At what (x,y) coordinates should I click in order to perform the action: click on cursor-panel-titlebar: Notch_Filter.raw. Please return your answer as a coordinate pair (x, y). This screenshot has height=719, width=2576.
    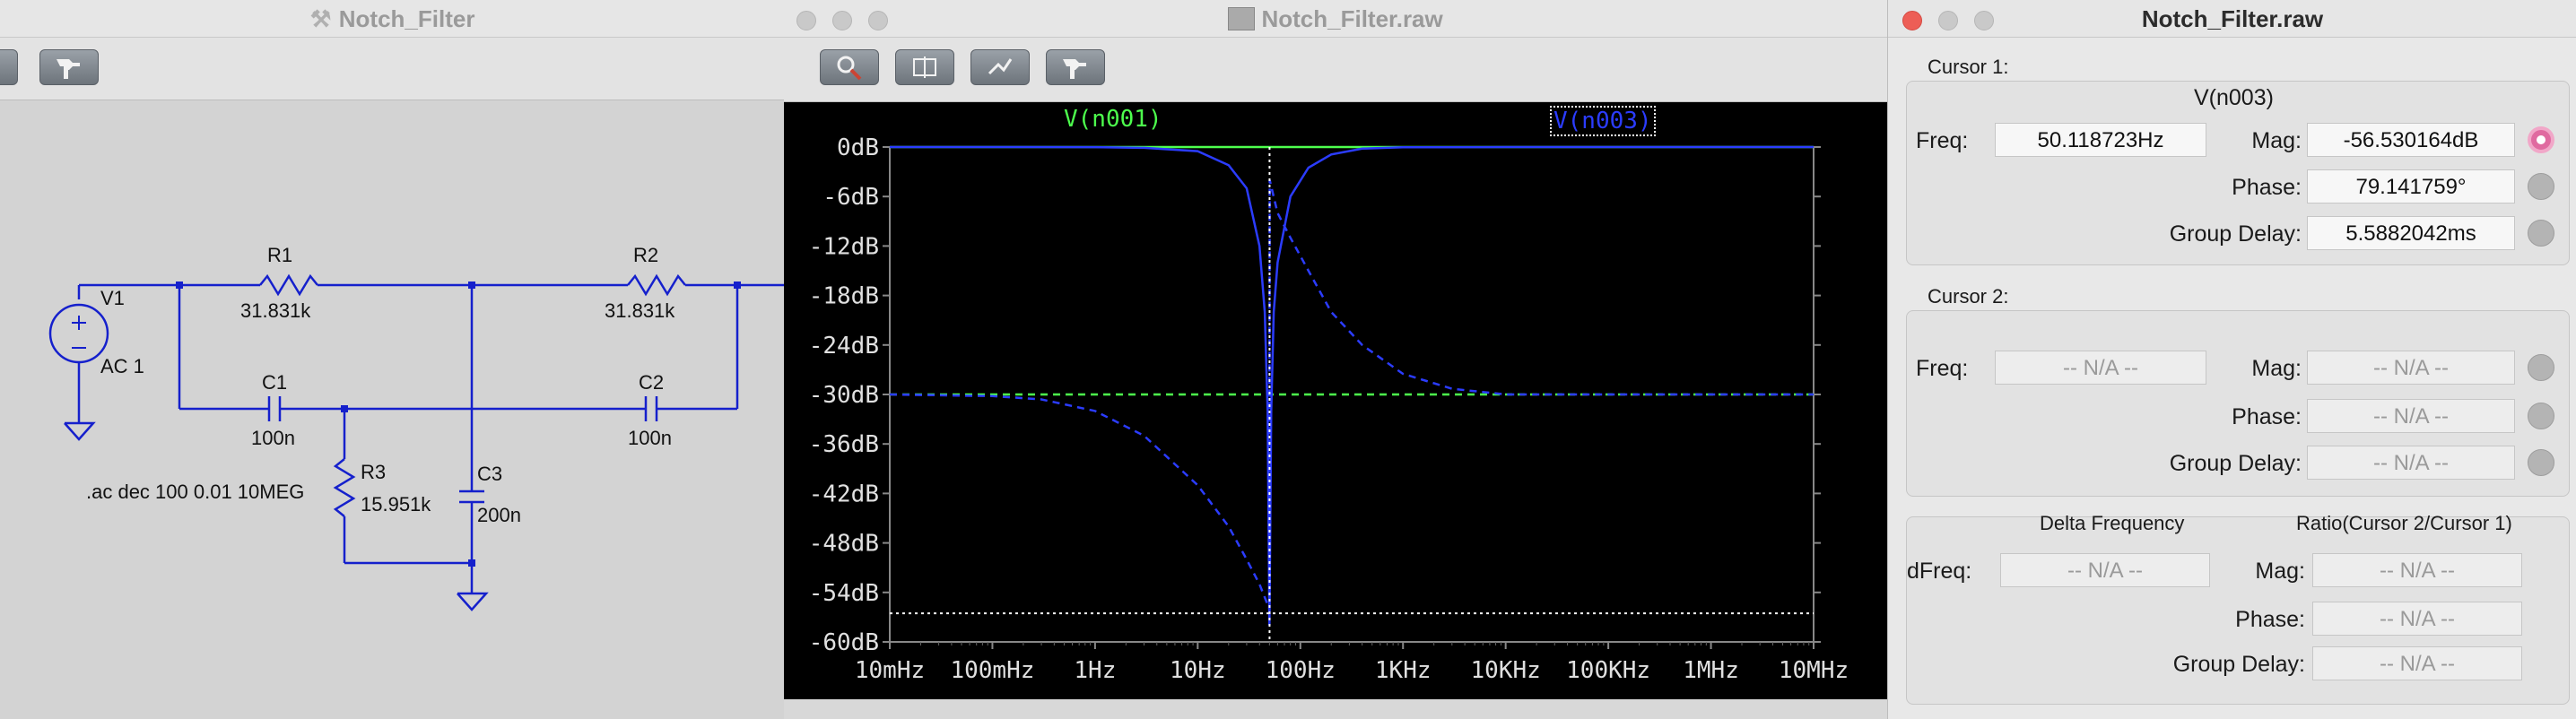
    Looking at the image, I should click on (2232, 19).